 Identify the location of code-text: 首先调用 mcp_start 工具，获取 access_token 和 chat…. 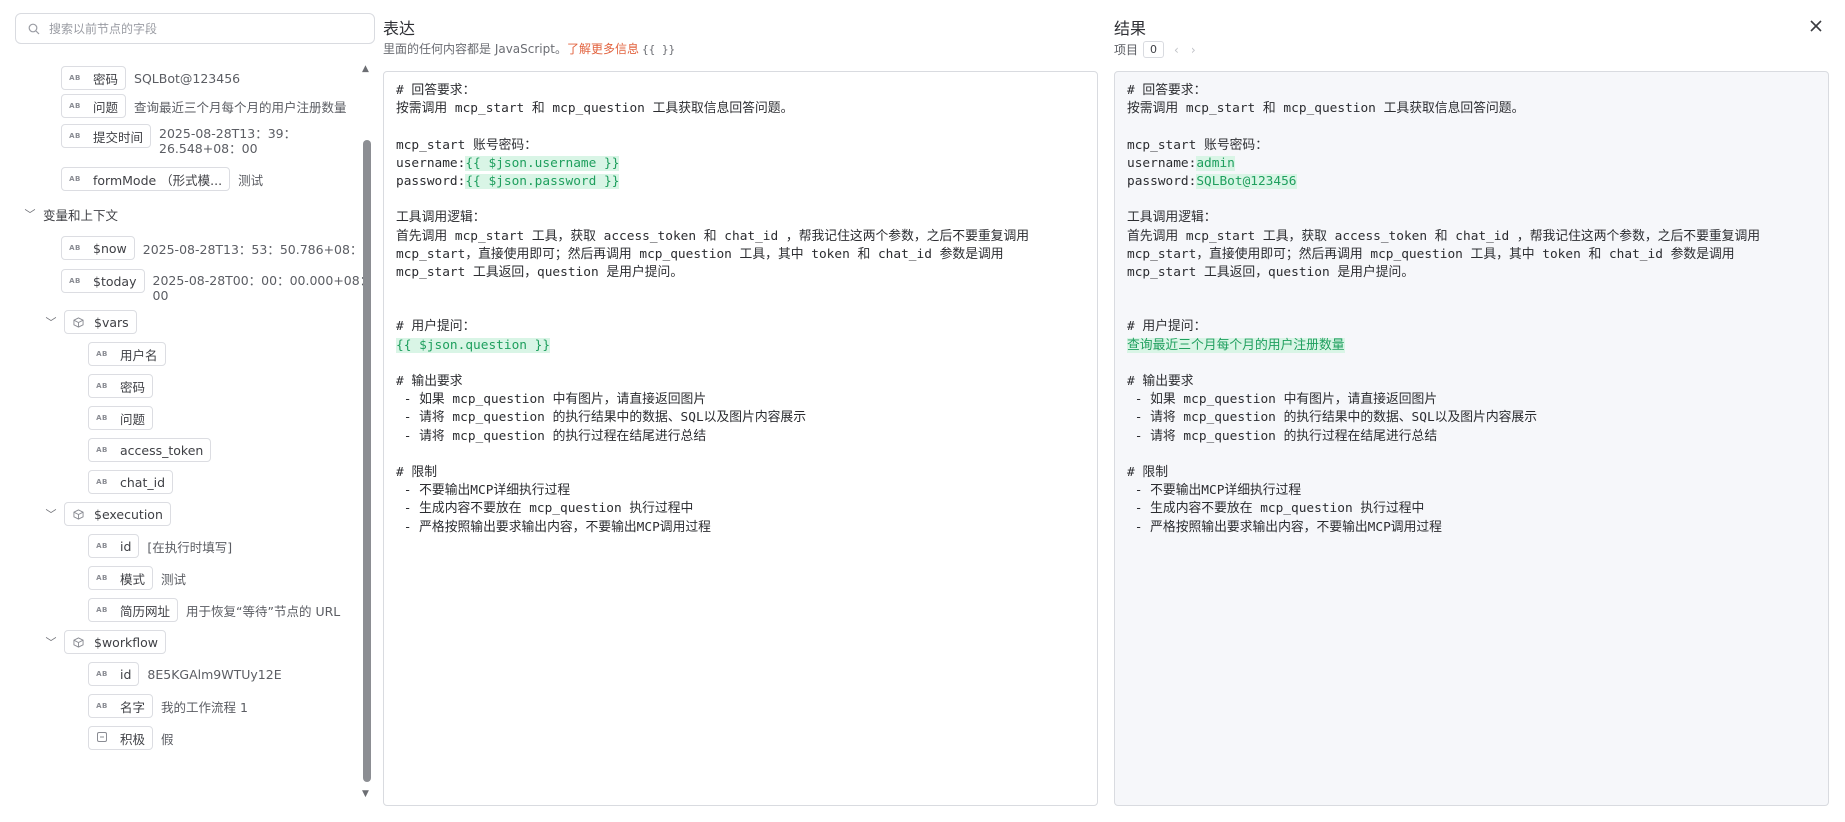
(713, 236).